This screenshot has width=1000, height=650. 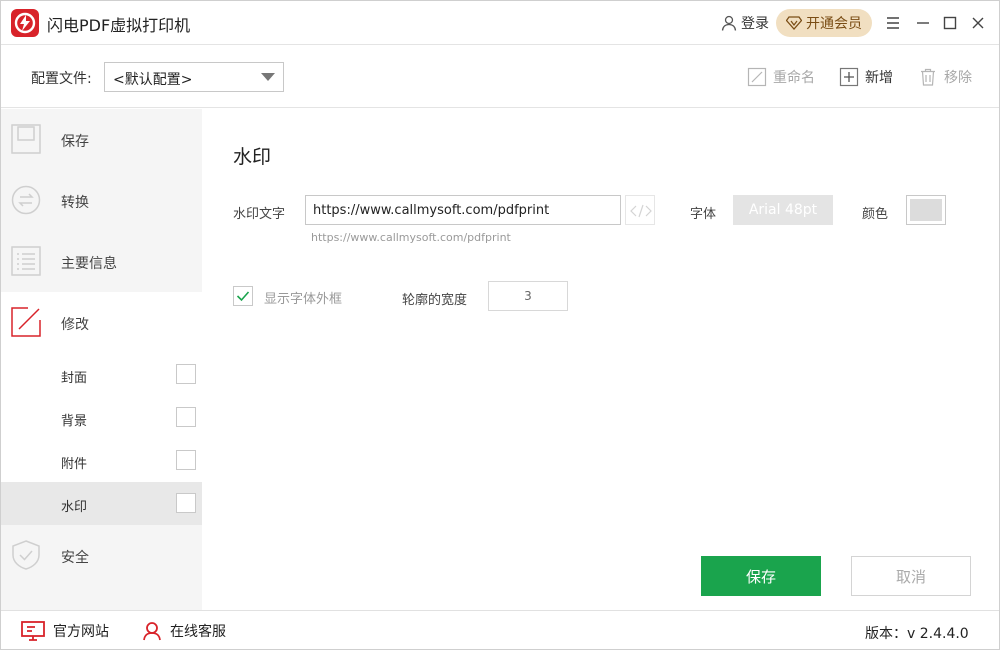 I want to click on code-icon, so click(x=641, y=211).